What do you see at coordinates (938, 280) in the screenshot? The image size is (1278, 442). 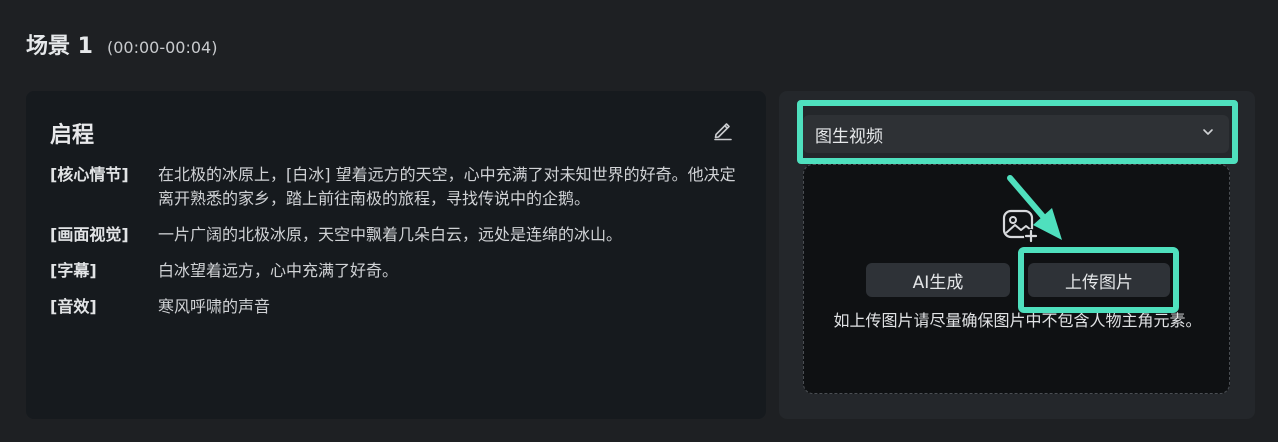 I see `ai-generate-button: AI生成` at bounding box center [938, 280].